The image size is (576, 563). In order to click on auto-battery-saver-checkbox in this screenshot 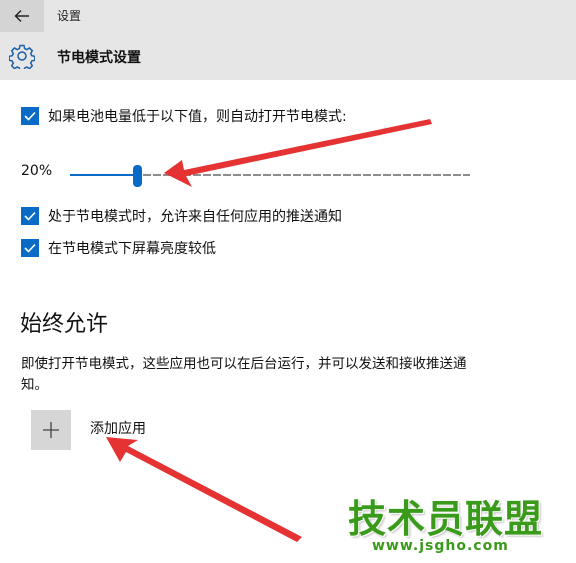, I will do `click(30, 116)`.